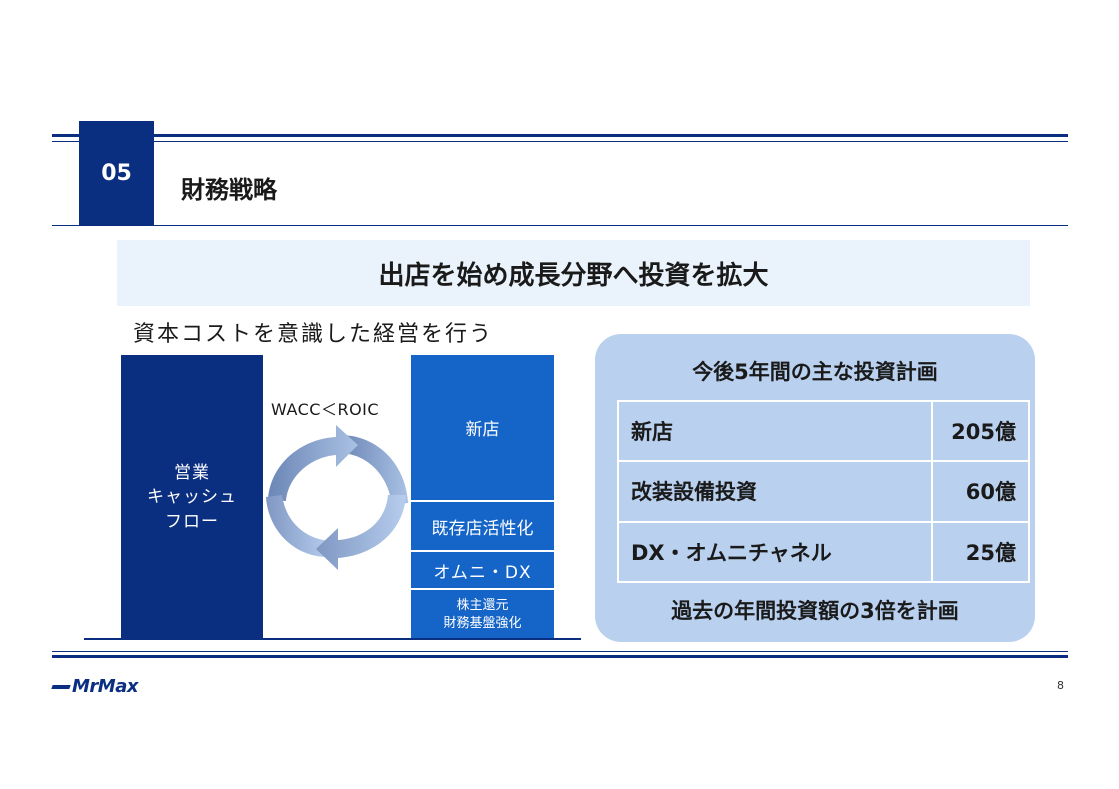  Describe the element at coordinates (332, 639) in the screenshot. I see `diagram-baseline` at that location.